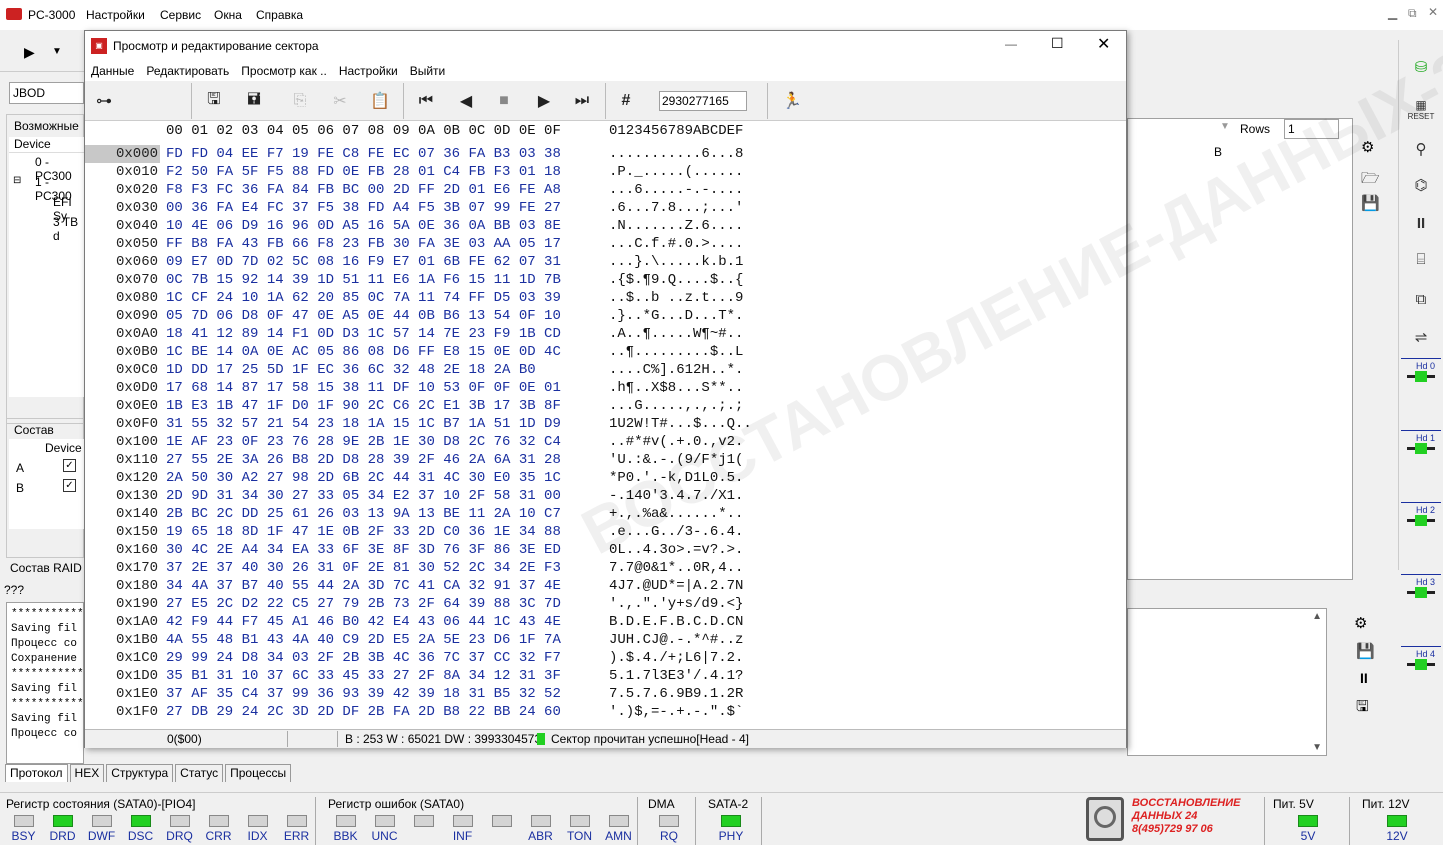 This screenshot has width=1443, height=845. I want to click on hex-ascii: ...G.....,.,.;.;, so click(676, 406).